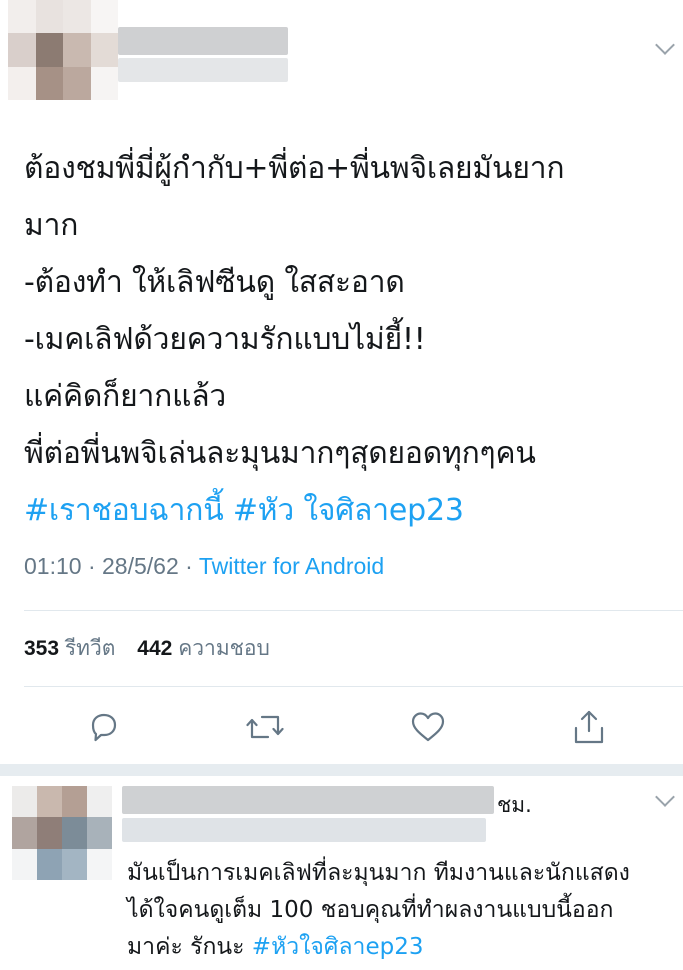 This screenshot has height=970, width=683. I want to click on tweet-line: -เมคเลิฟด้วยความรักแบบไม่ยี้!!, so click(225, 339).